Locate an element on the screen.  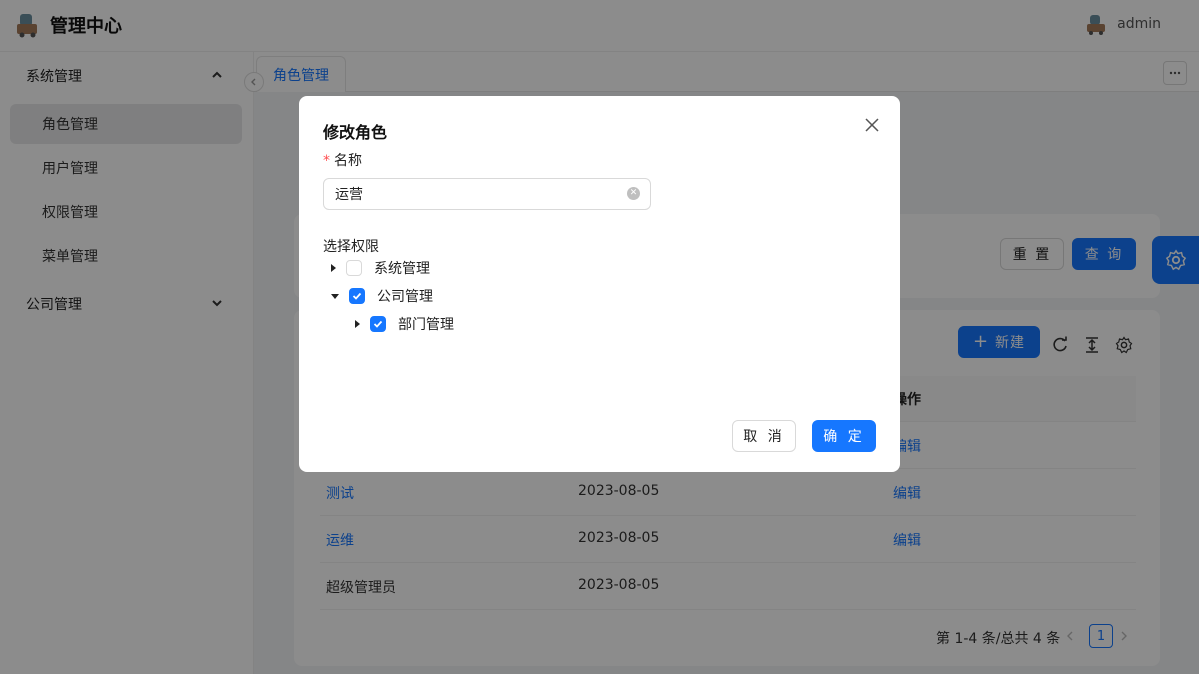
close-icon is located at coordinates (872, 125).